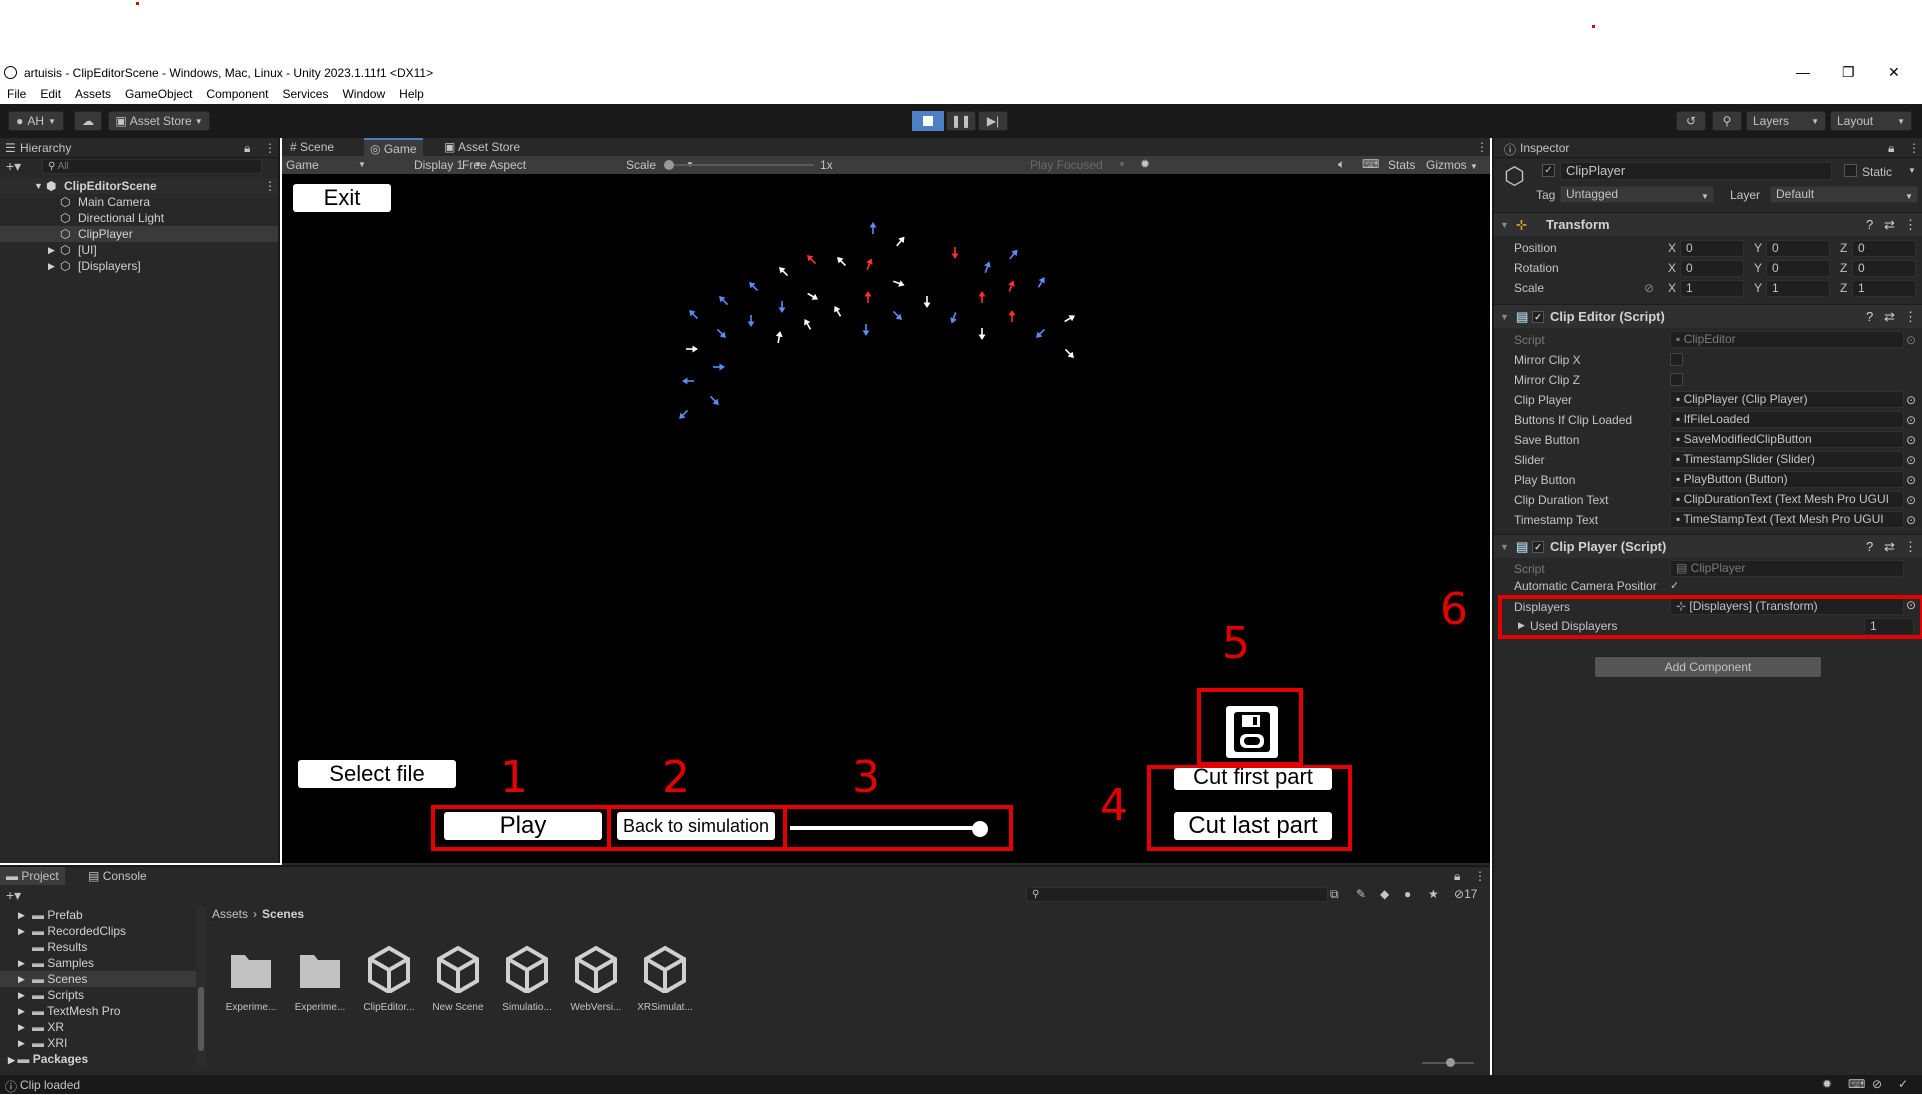 The image size is (1922, 1095). I want to click on timestamp-slider-thumb, so click(980, 829).